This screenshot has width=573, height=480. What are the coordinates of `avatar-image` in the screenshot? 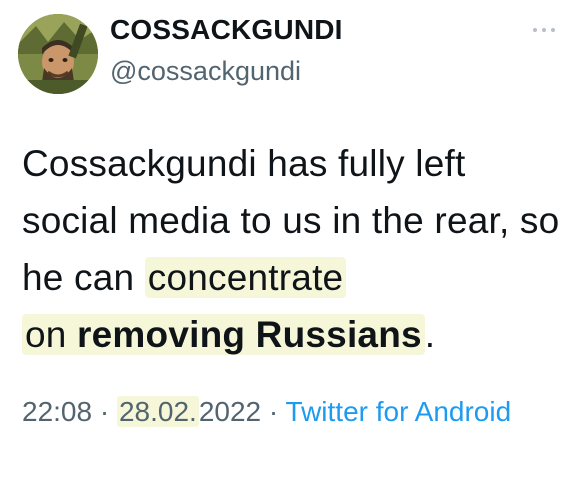 It's located at (58, 54).